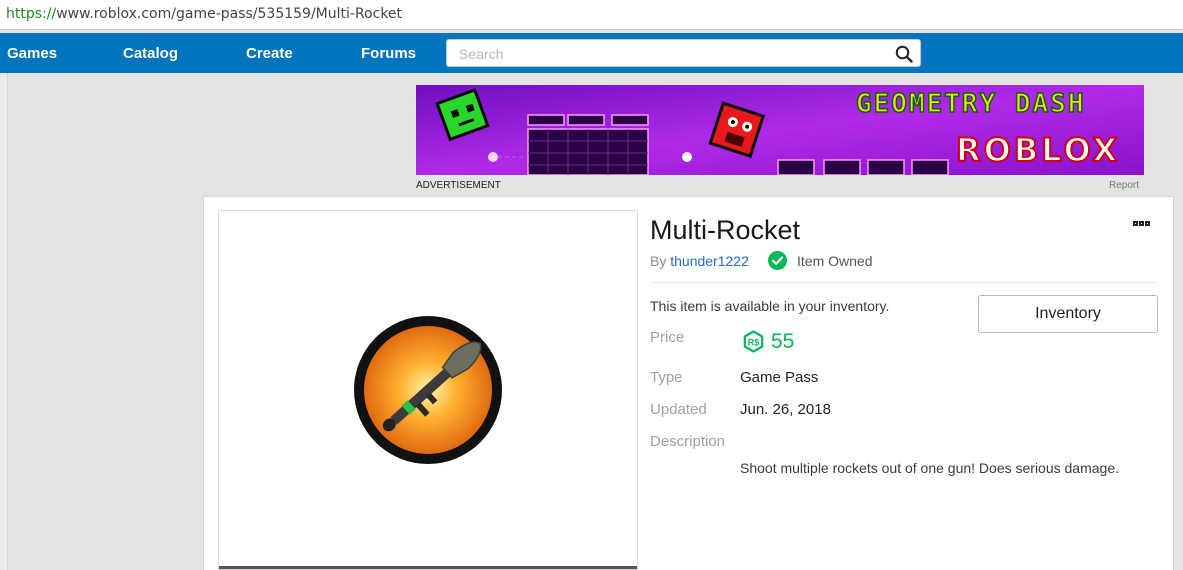 The height and width of the screenshot is (570, 1183). What do you see at coordinates (777, 260) in the screenshot?
I see `checkmark-circle-icon` at bounding box center [777, 260].